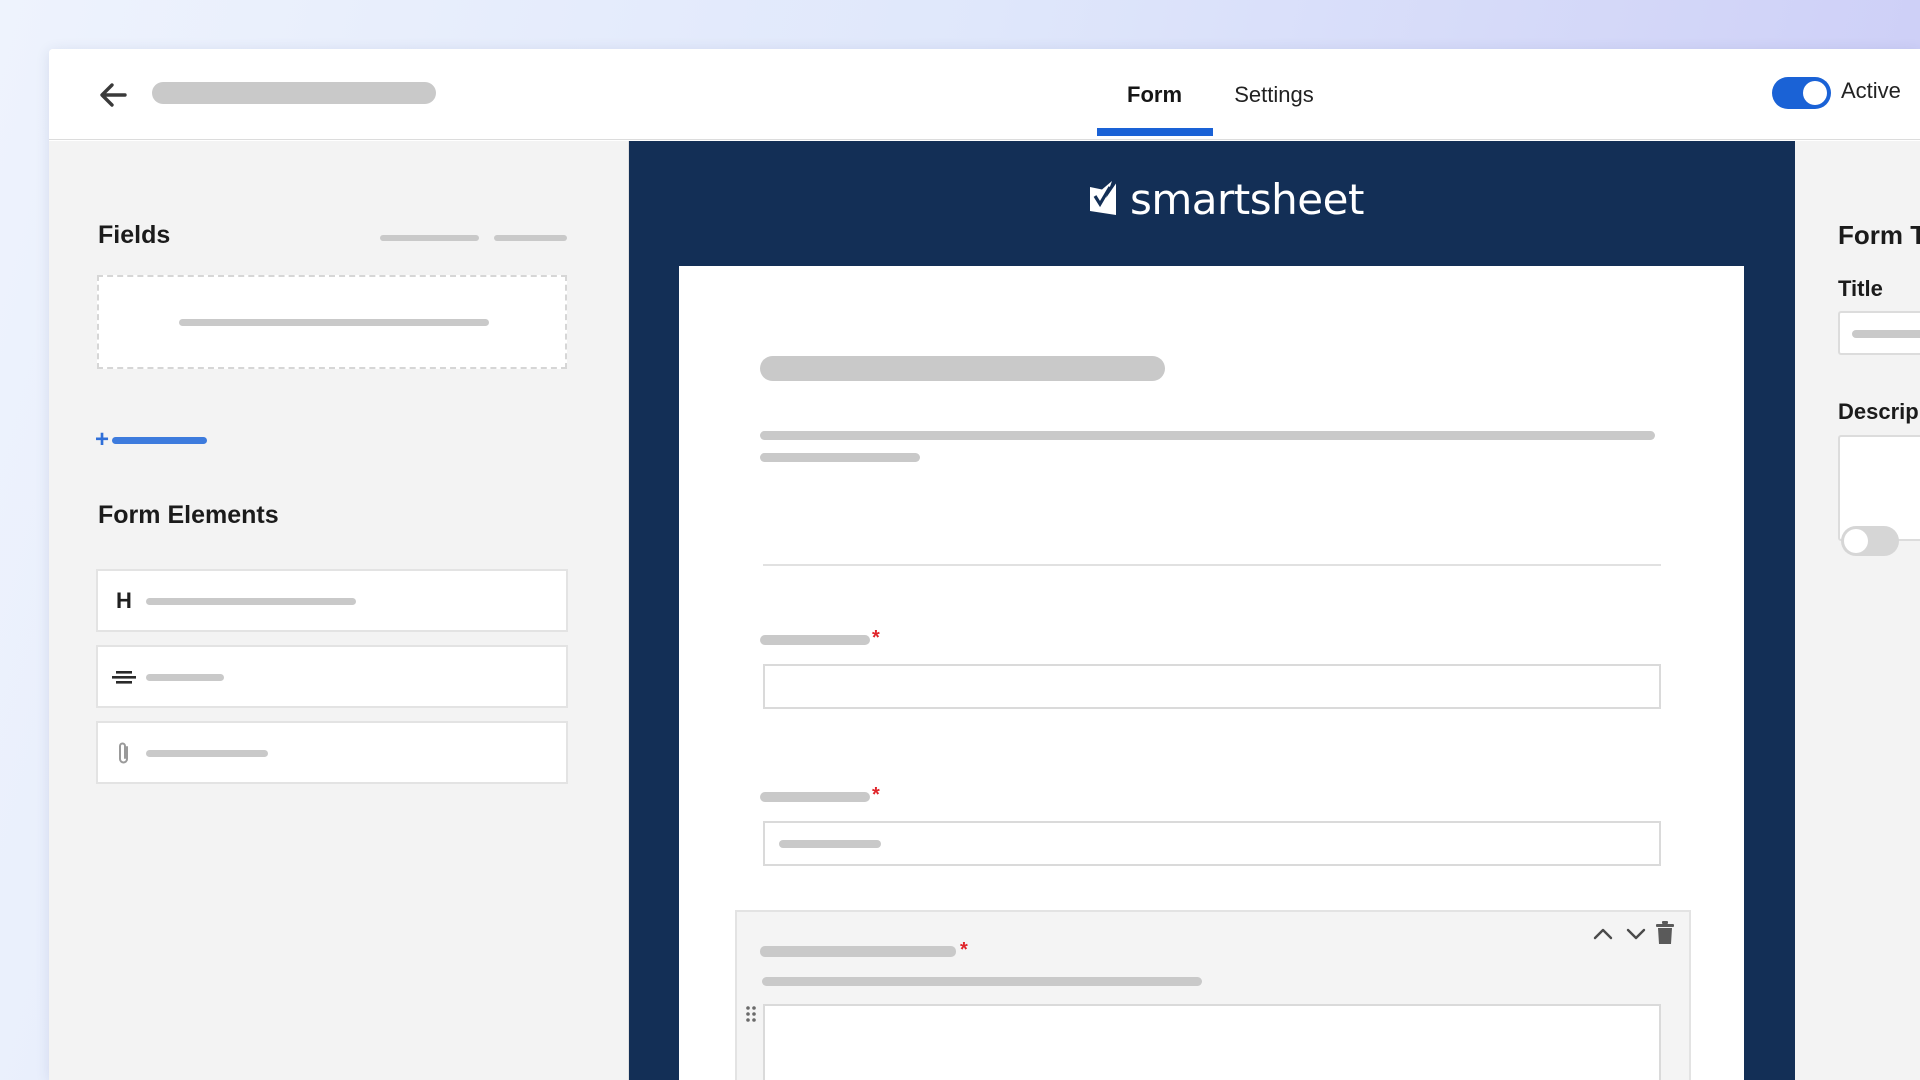 This screenshot has width=1920, height=1080. I want to click on form-divider, so click(1212, 565).